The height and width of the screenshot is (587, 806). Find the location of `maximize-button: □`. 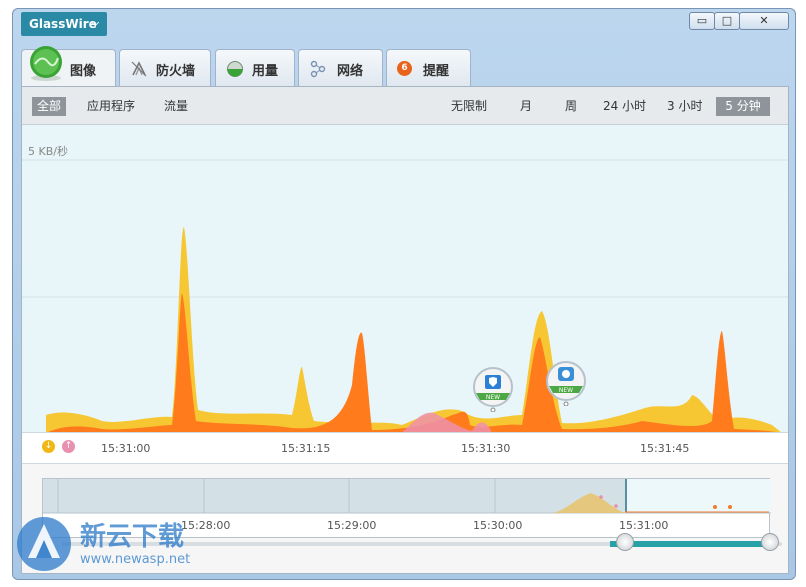

maximize-button: □ is located at coordinates (727, 21).